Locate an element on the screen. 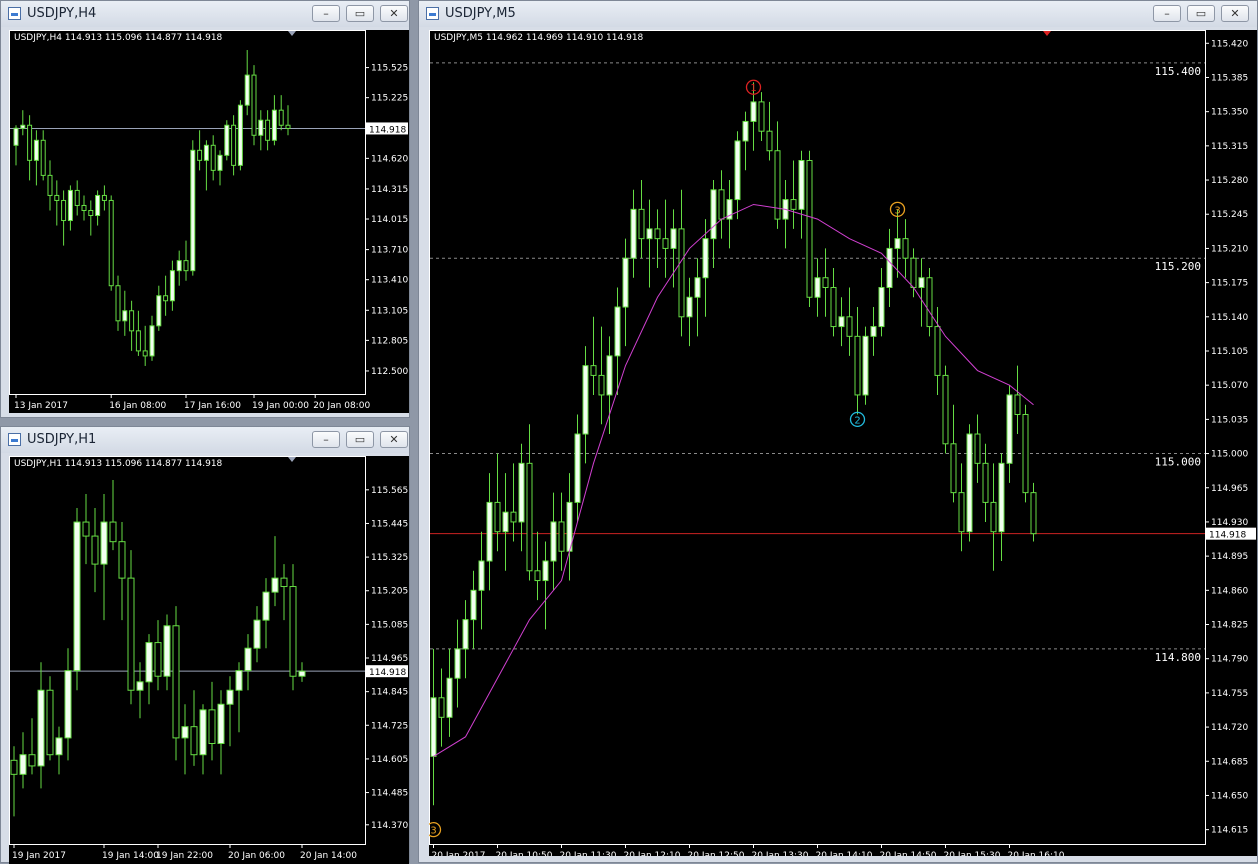 The width and height of the screenshot is (1258, 864). wave-marker-label: 1 is located at coordinates (753, 88).